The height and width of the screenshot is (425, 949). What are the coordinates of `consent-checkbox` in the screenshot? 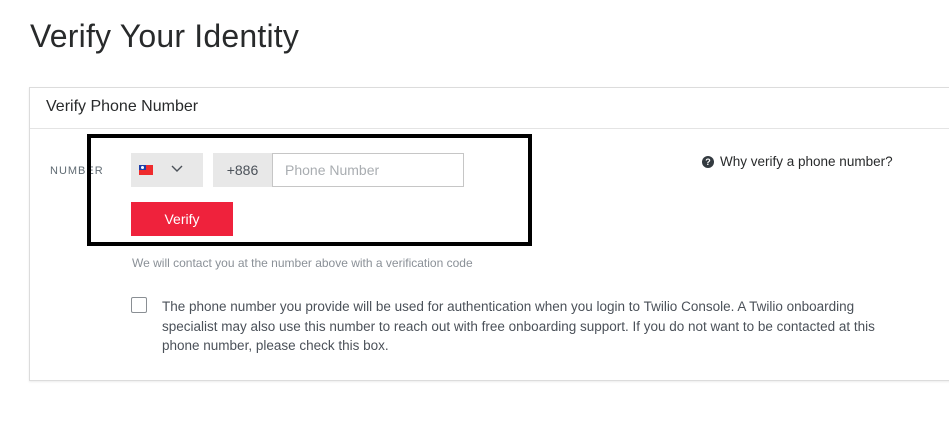 It's located at (139, 305).